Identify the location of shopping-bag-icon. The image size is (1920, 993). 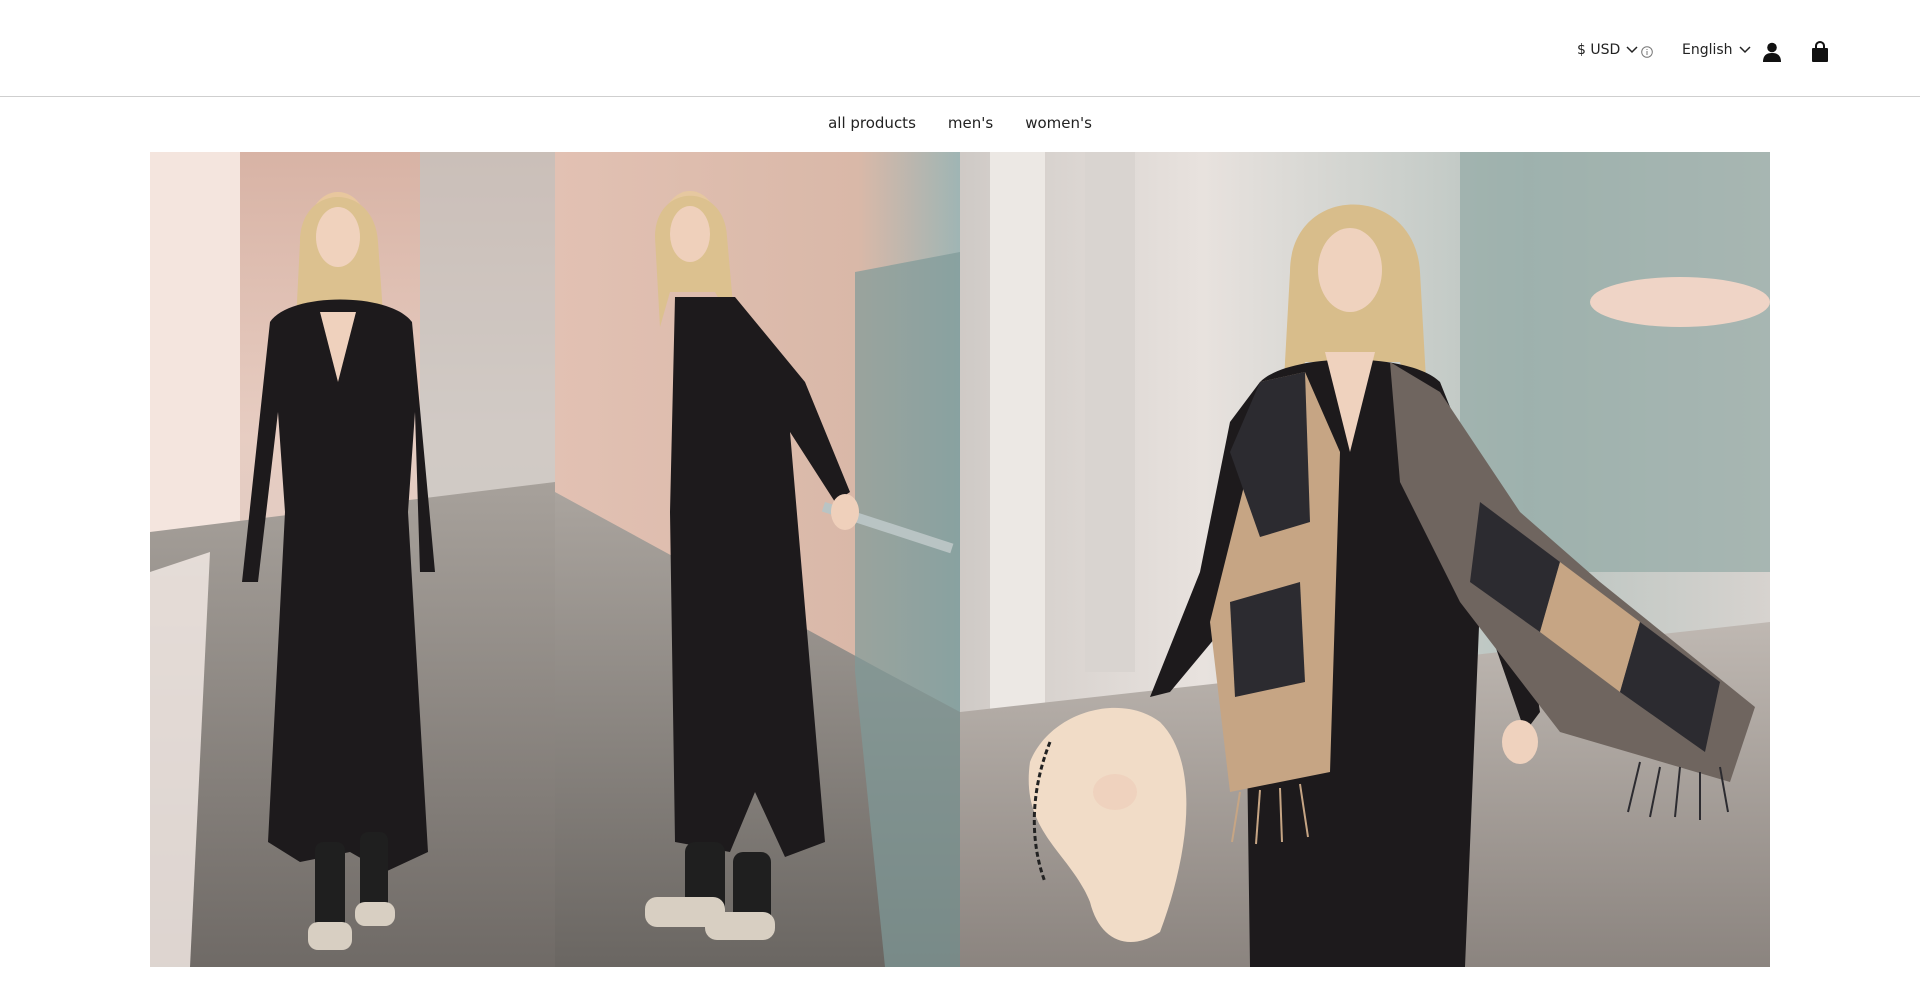
(1820, 52).